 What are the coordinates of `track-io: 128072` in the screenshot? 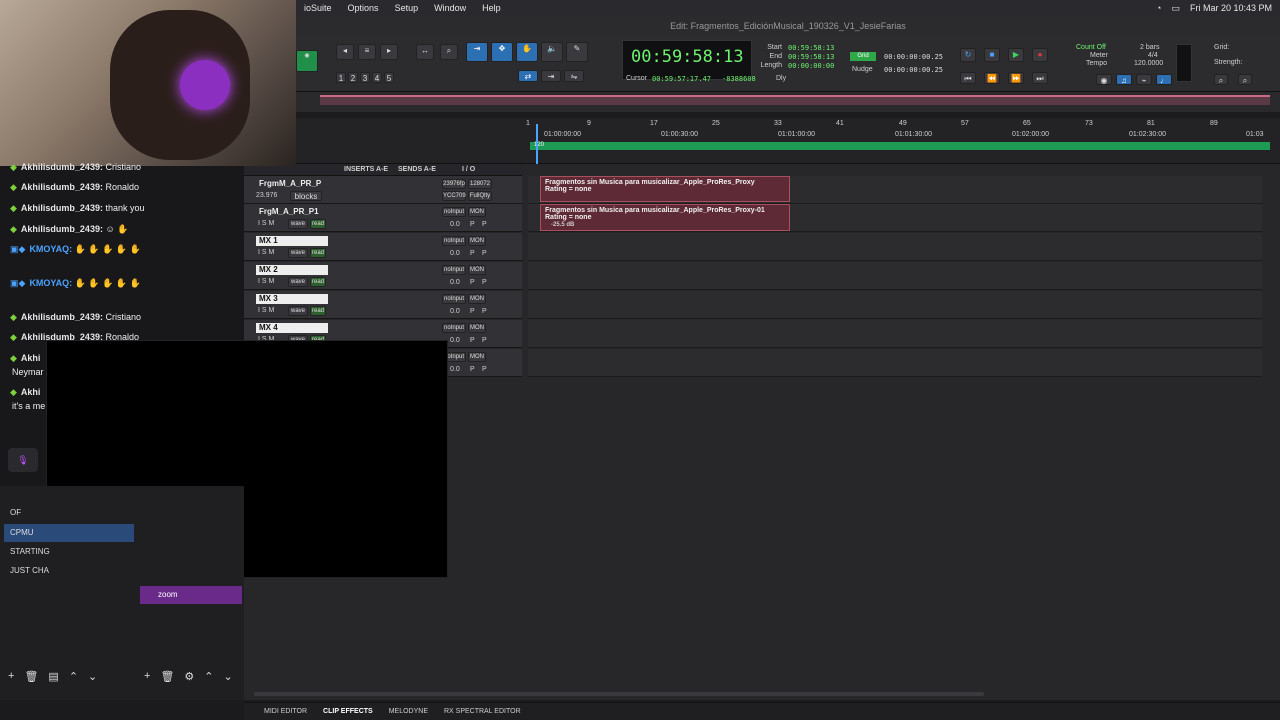 It's located at (480, 184).